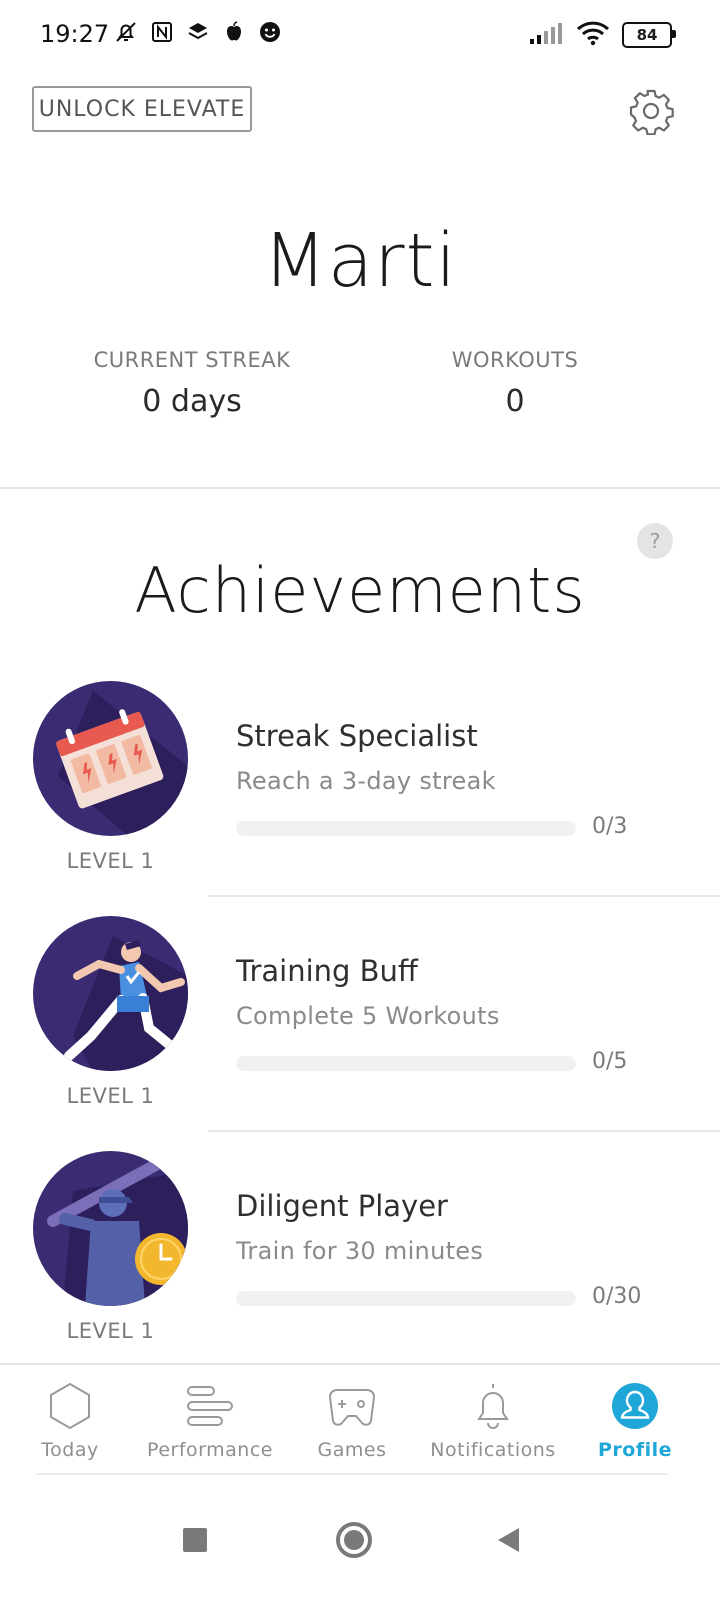 Image resolution: width=720 pixels, height=1600 pixels. I want to click on nav-item-profile: Profile, so click(635, 1420).